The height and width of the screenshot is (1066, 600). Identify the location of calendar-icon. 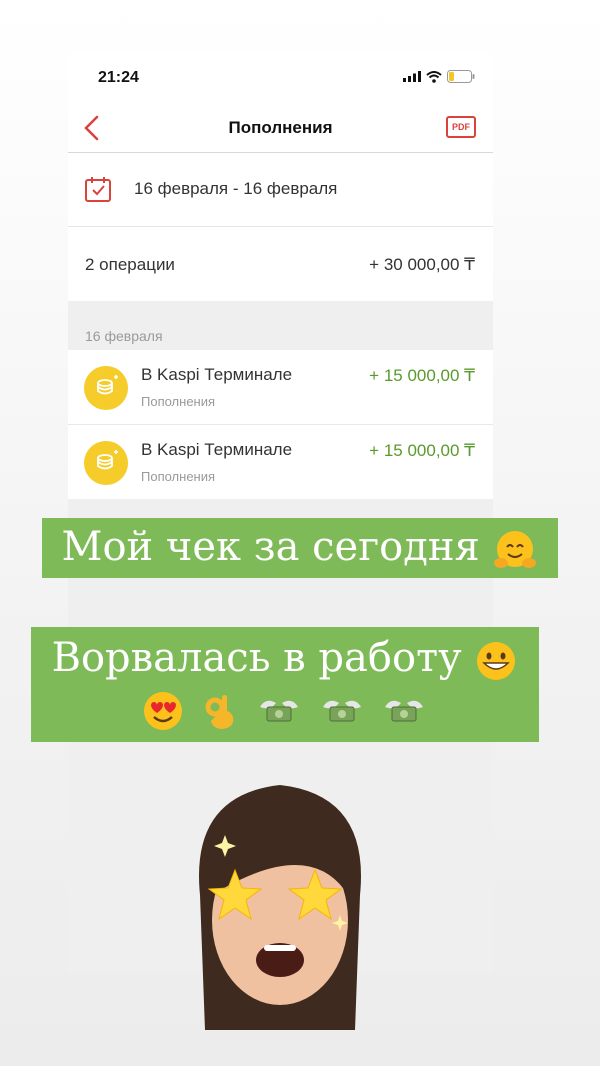
(98, 189).